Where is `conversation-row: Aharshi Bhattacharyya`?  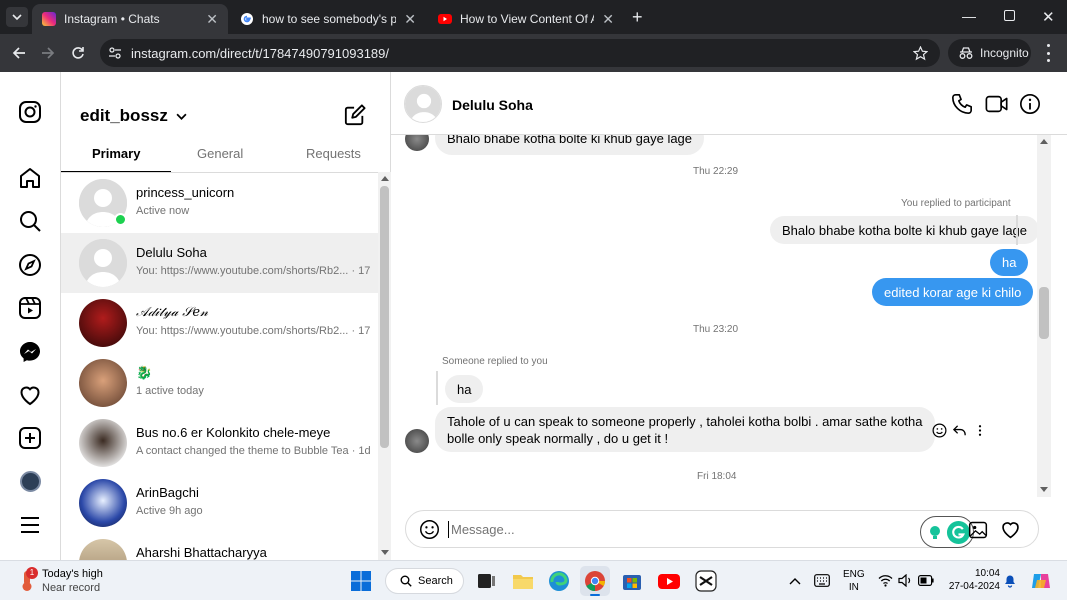 conversation-row: Aharshi Bhattacharyya is located at coordinates (219, 546).